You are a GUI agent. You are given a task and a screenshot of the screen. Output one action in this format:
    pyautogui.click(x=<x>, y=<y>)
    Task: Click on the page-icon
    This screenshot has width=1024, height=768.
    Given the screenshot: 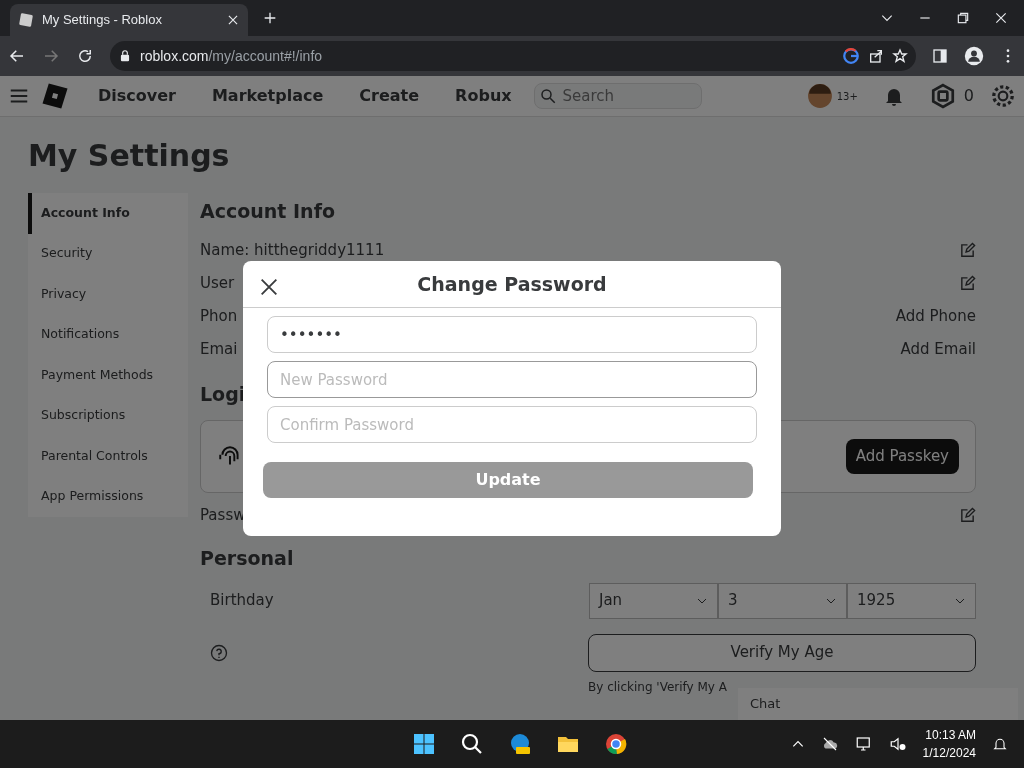 What is the action you would take?
    pyautogui.click(x=26, y=20)
    